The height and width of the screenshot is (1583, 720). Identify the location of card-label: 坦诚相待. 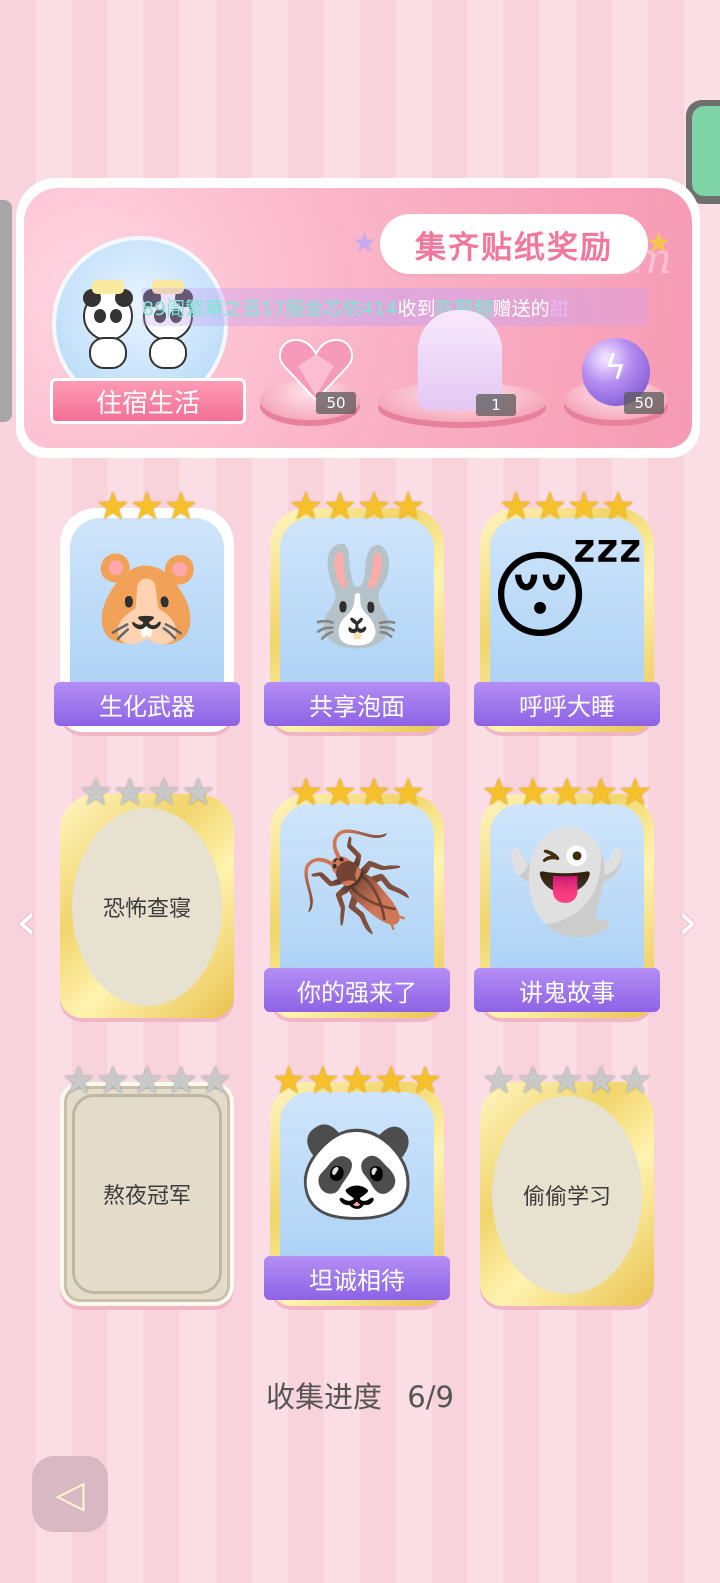
(357, 1280).